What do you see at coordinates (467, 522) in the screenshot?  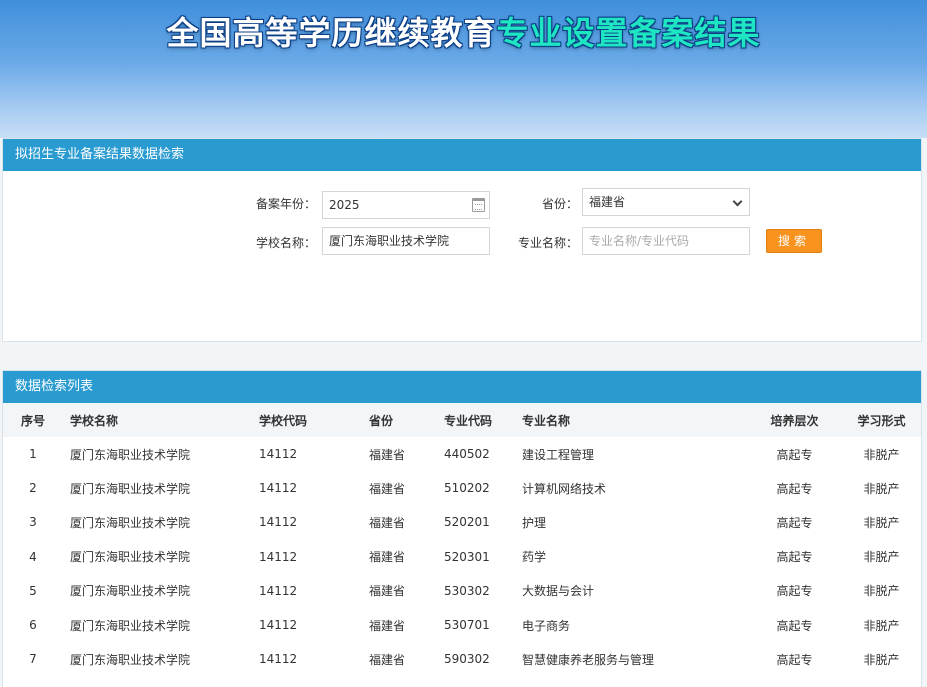 I see `cell-major-code: 520201` at bounding box center [467, 522].